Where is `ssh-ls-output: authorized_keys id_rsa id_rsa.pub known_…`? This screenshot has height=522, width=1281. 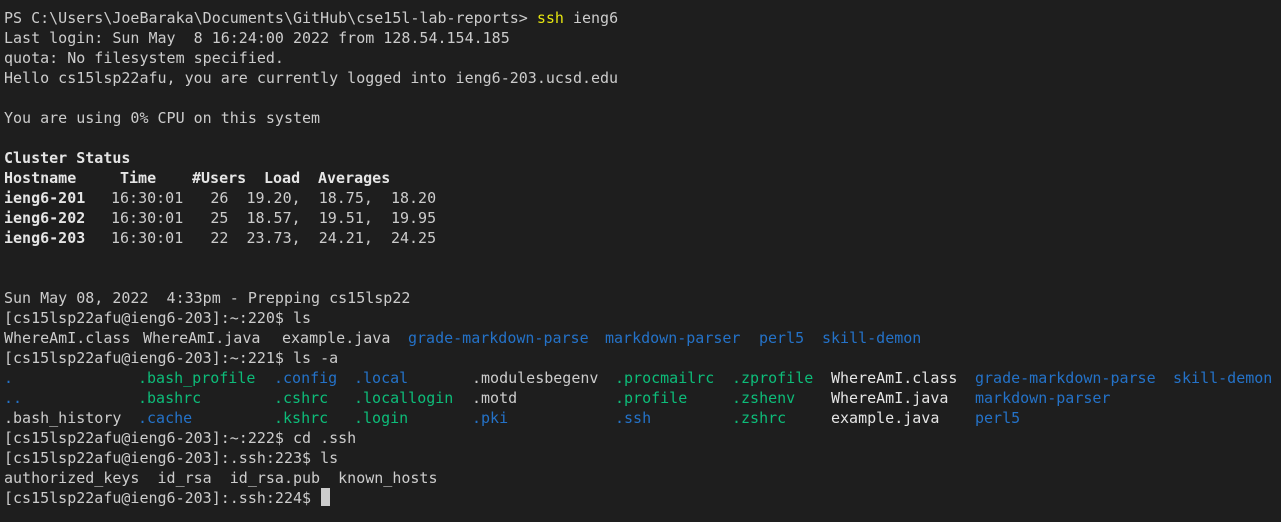
ssh-ls-output: authorized_keys id_rsa id_rsa.pub known_… is located at coordinates (221, 478).